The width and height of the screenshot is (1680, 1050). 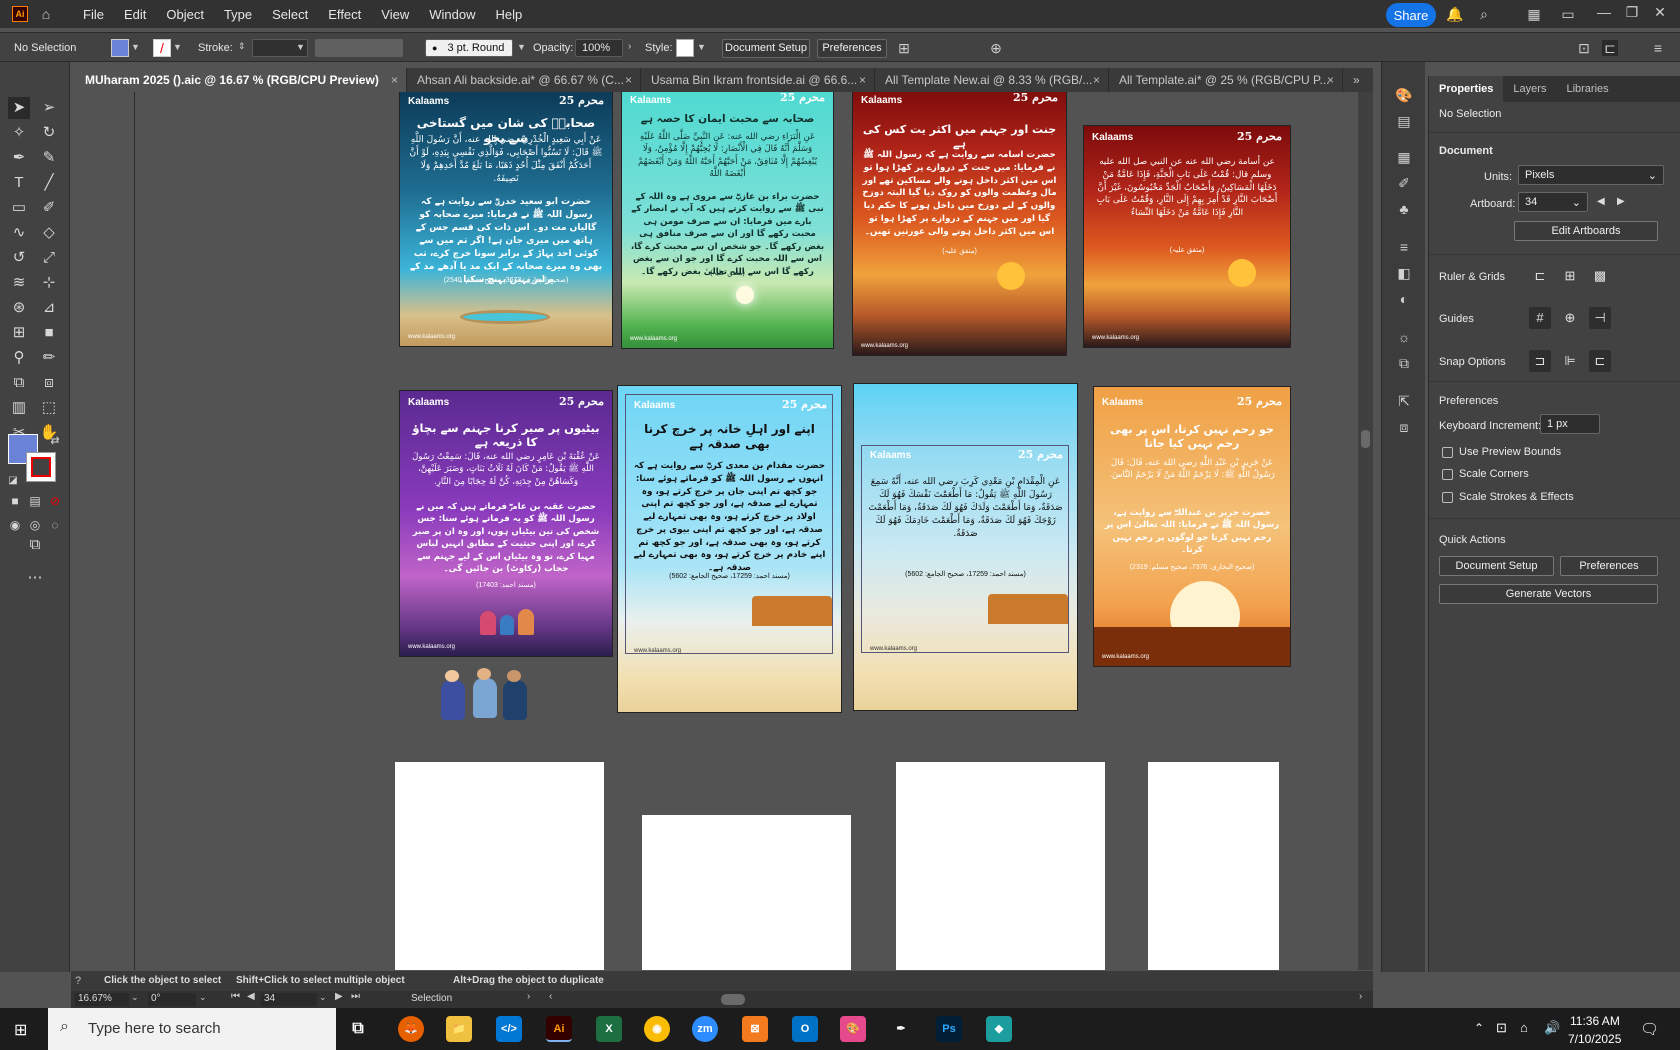 What do you see at coordinates (1540, 276) in the screenshot?
I see `ruler-icon: ⊏` at bounding box center [1540, 276].